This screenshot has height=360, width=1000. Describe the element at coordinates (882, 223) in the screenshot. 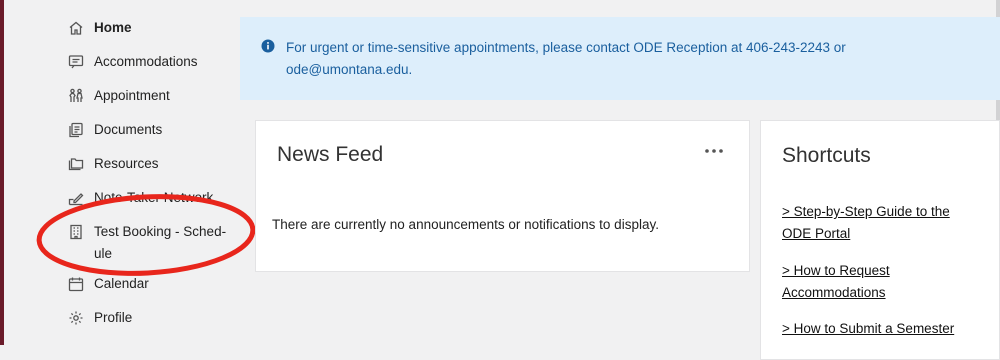

I see `shortcut-link-step-by-step-guide: > Step-by-Step Guide to the ODE Portal` at that location.